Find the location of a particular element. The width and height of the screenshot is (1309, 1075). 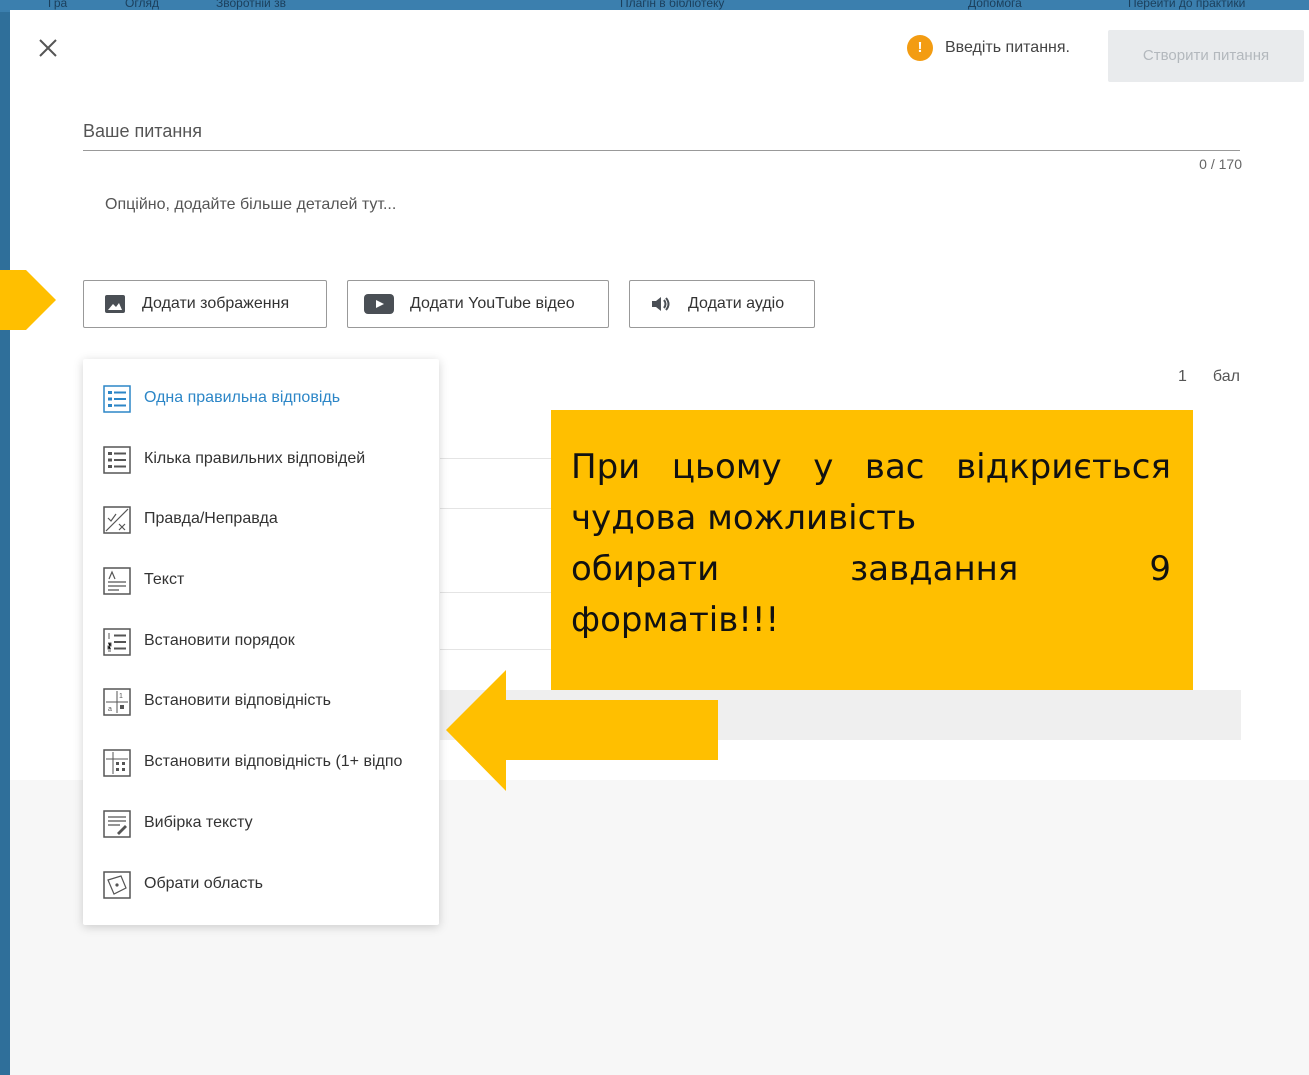

area-select-icon is located at coordinates (117, 885).